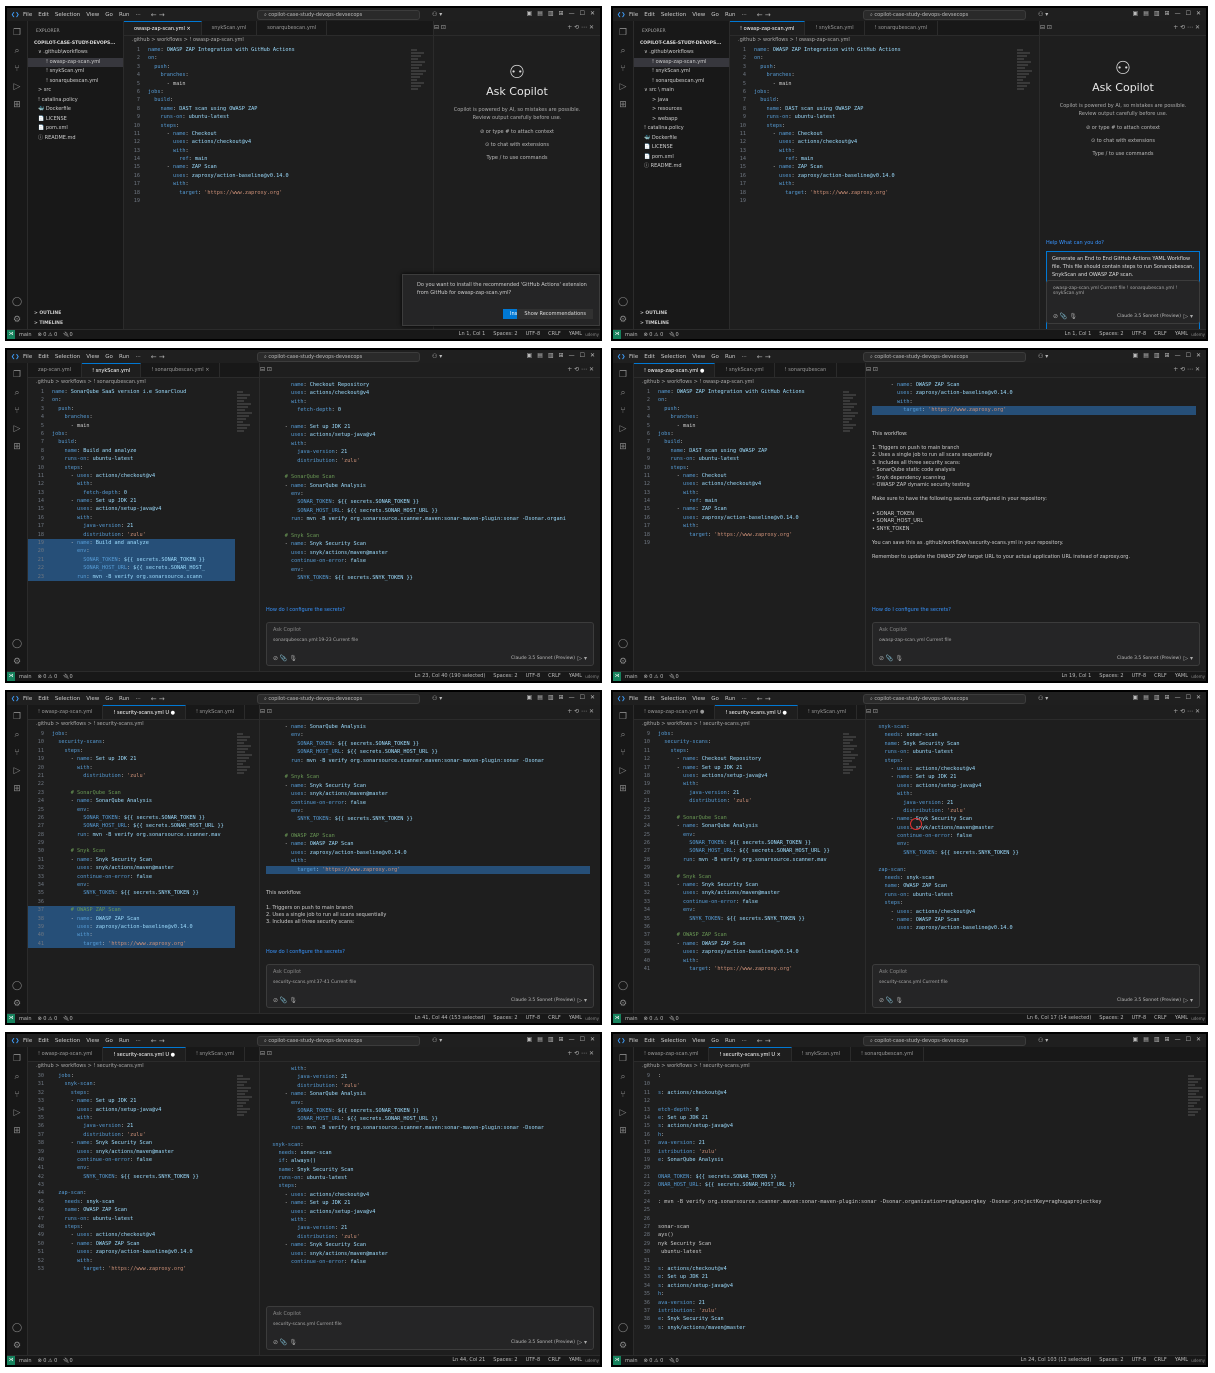 This screenshot has width=1215, height=1373. What do you see at coordinates (673, 335) in the screenshot?
I see `ports-status: 🔌0` at bounding box center [673, 335].